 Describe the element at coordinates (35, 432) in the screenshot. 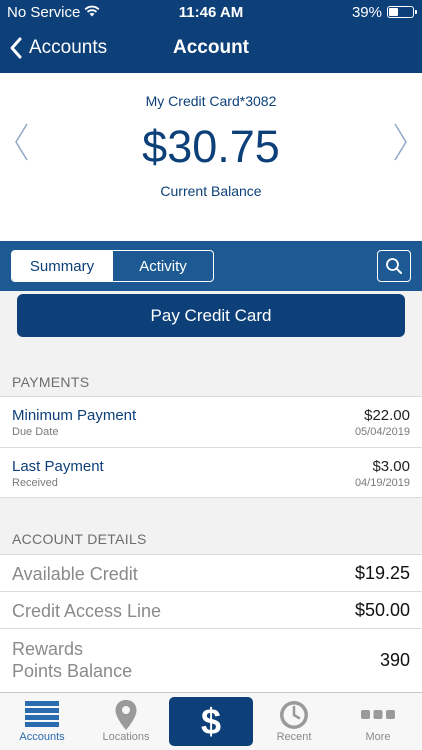

I see `row-sublabel: Due Date` at that location.